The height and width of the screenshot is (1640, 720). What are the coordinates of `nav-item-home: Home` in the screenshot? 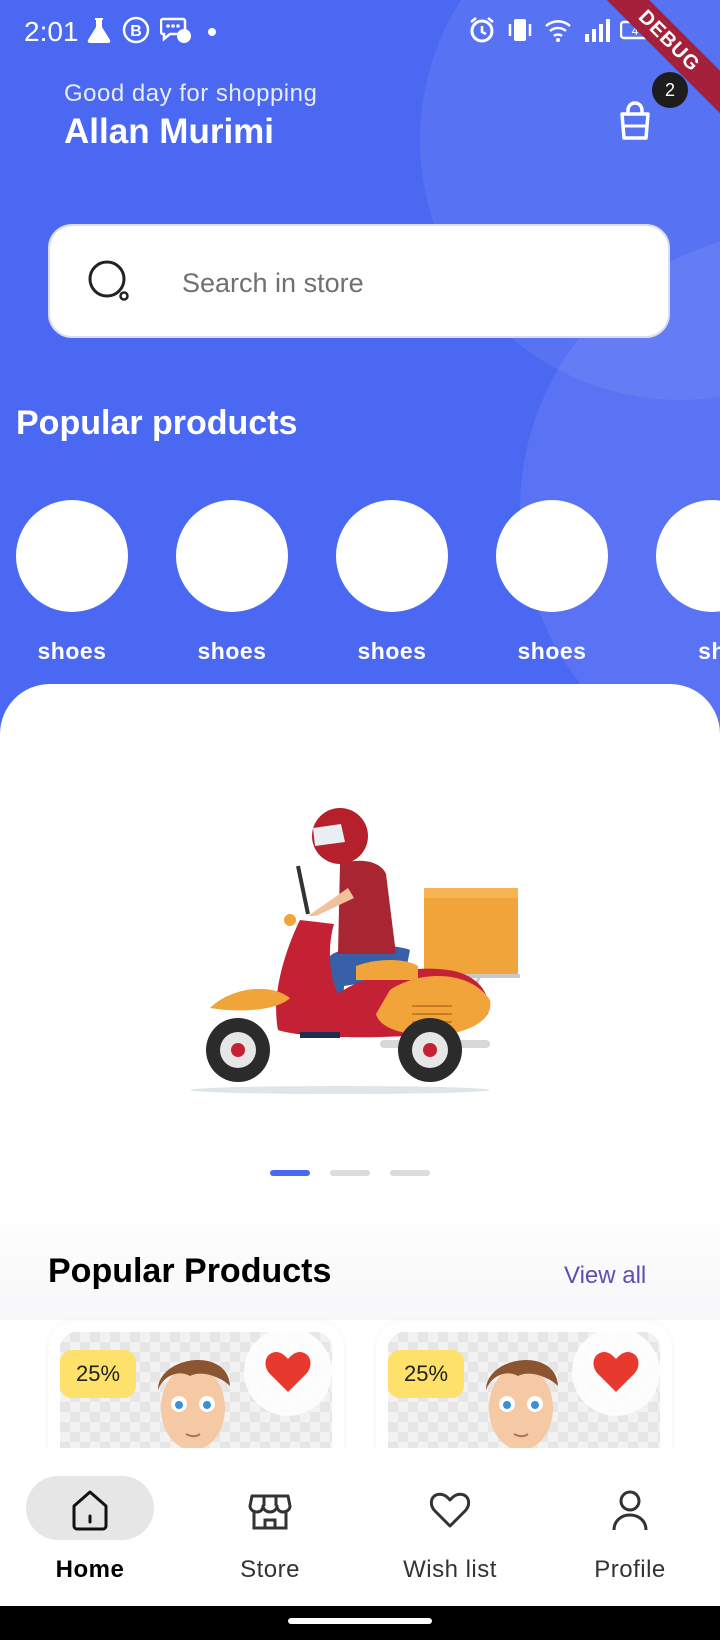 It's located at (90, 1530).